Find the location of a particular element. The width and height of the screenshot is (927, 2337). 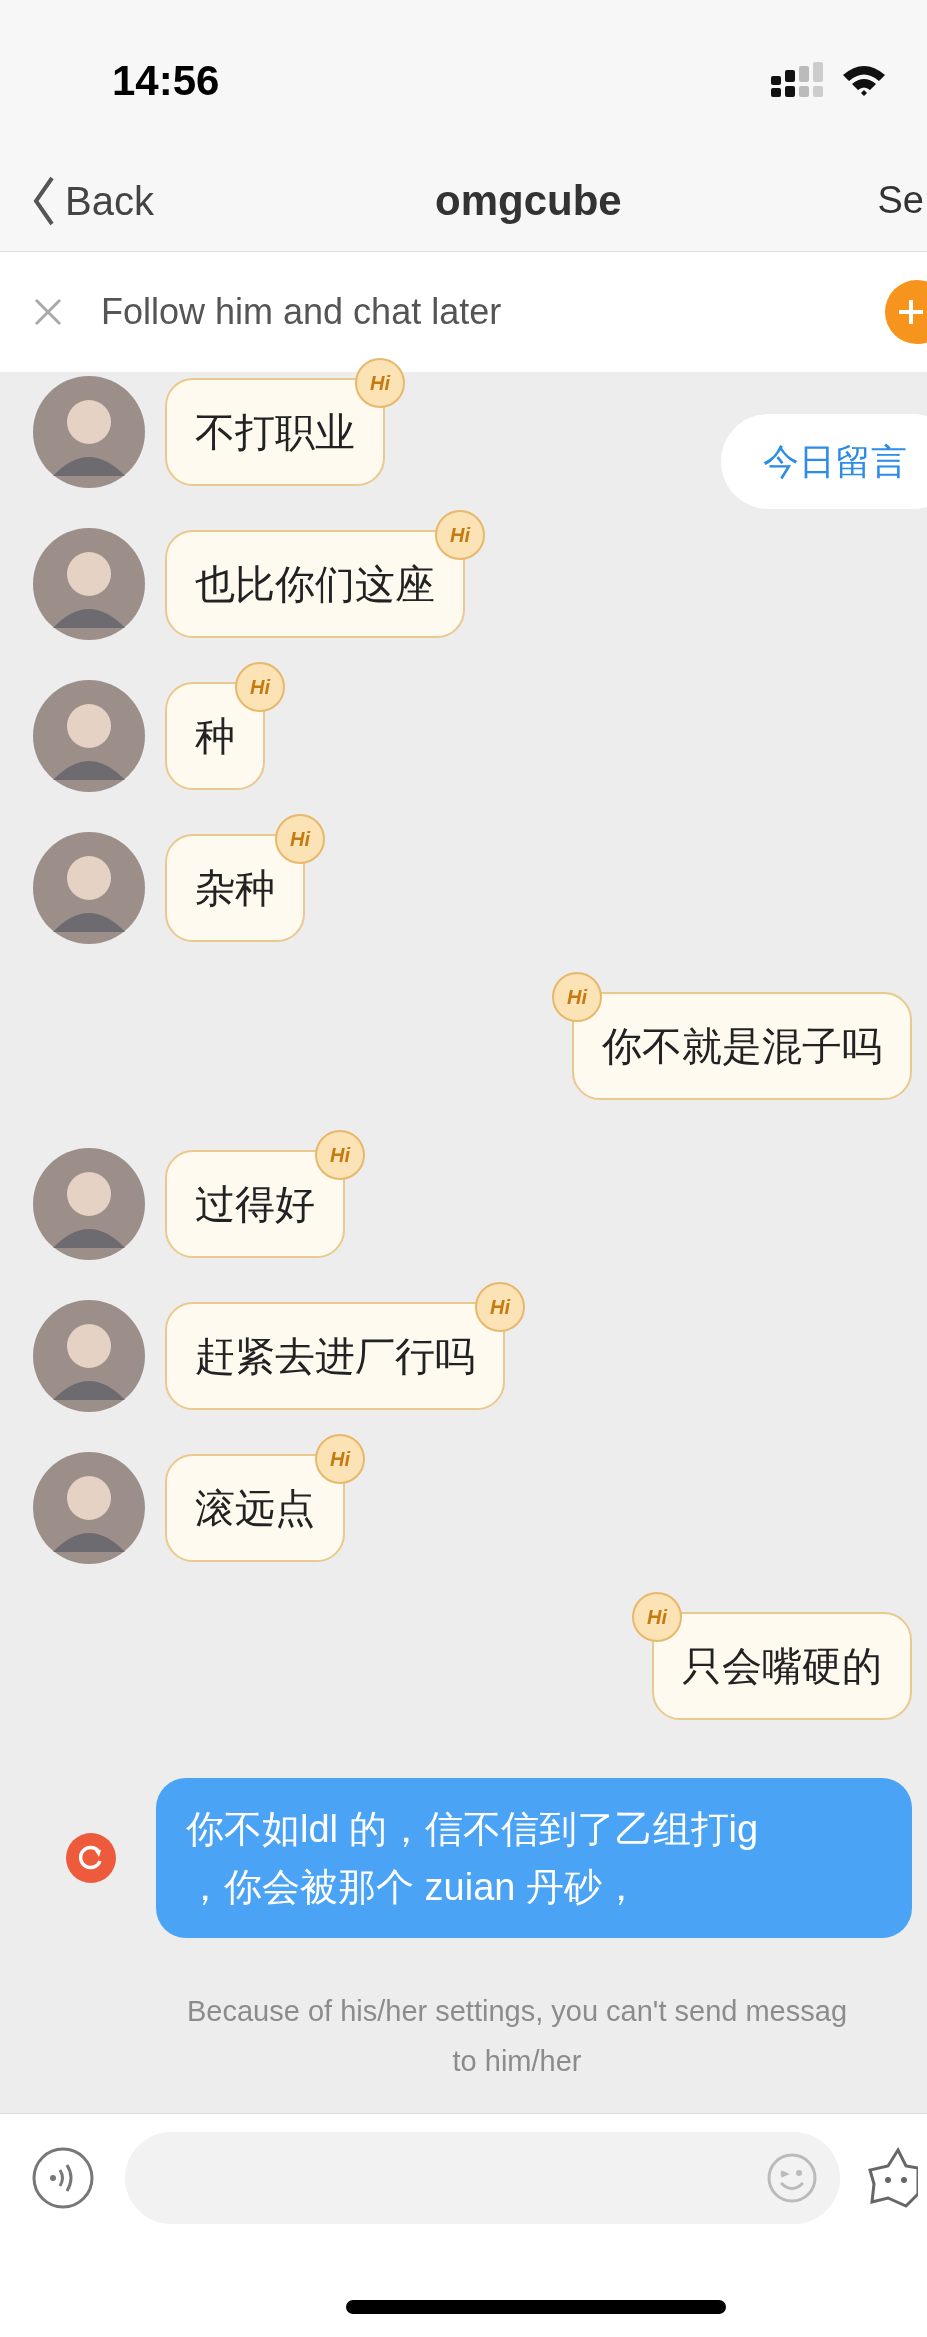

star-face-icon is located at coordinates (893, 2178).